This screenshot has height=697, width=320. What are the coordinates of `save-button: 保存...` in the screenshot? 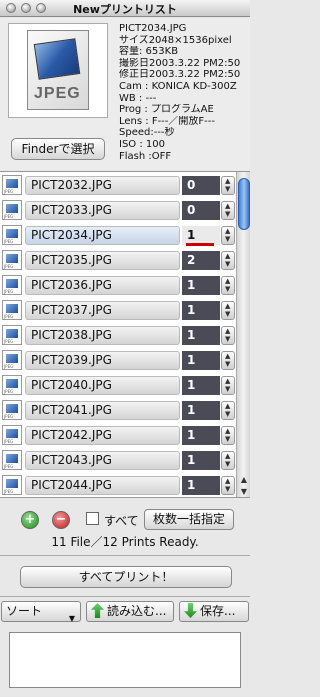 It's located at (214, 611).